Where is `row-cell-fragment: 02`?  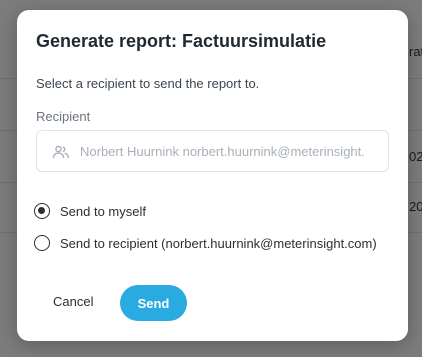
row-cell-fragment: 02 is located at coordinates (415, 156).